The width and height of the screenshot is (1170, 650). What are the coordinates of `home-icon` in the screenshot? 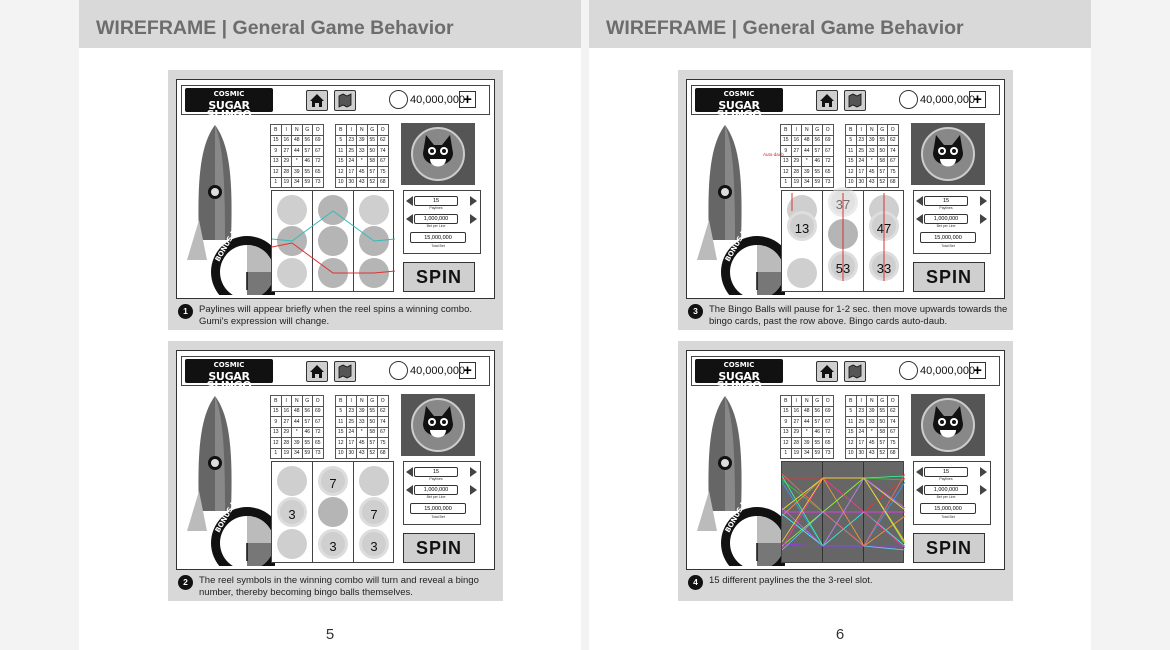 It's located at (827, 371).